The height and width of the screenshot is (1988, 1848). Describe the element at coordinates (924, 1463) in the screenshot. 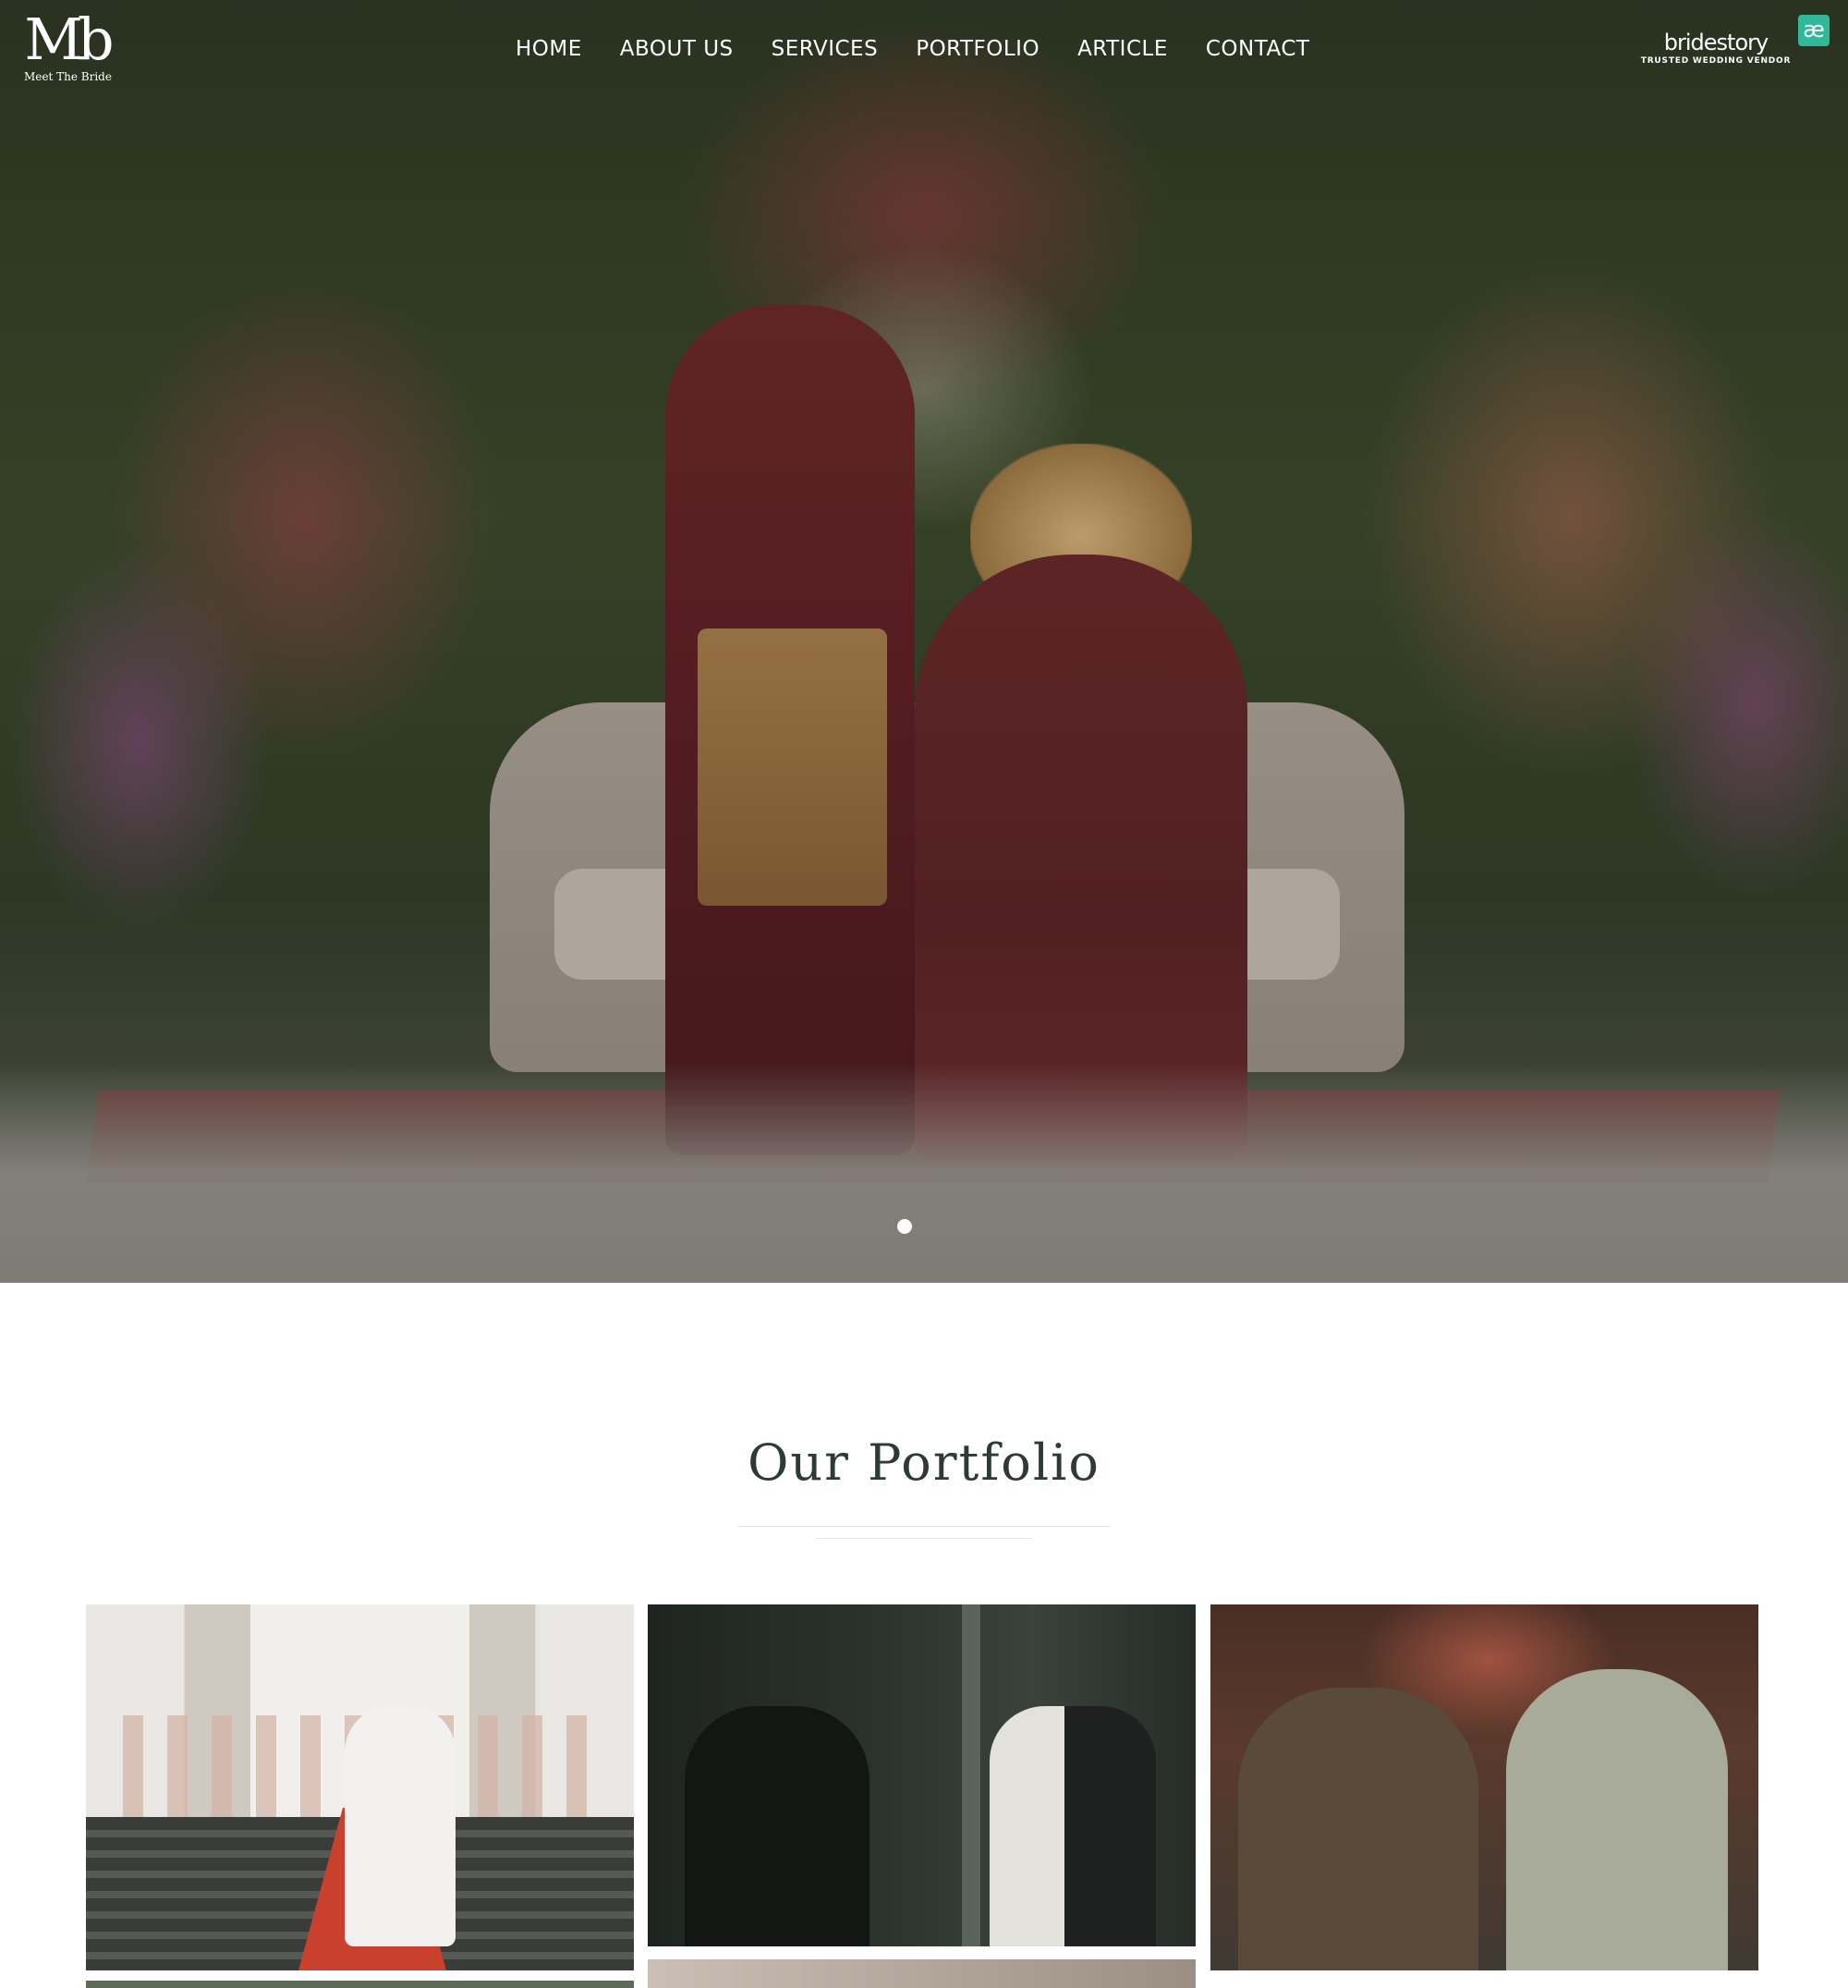

I see `portfolio-title: Our Portfolio` at that location.